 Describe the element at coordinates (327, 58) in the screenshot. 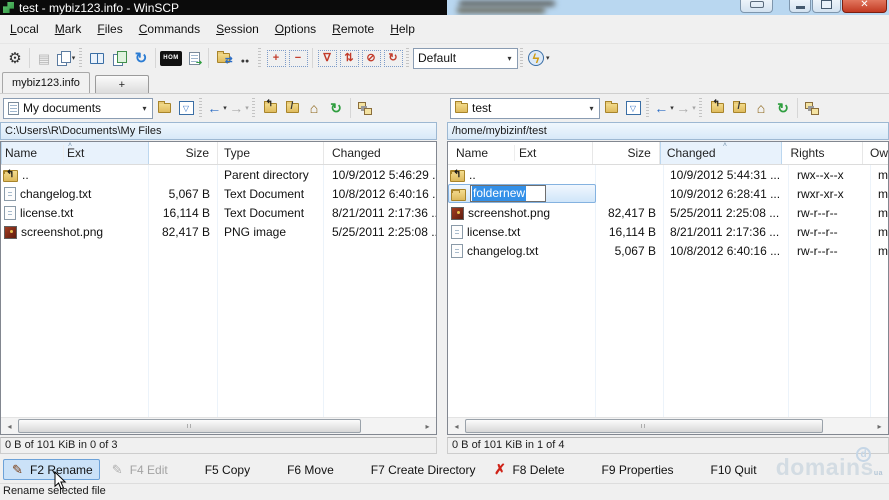

I see `filter-button: ∇` at that location.